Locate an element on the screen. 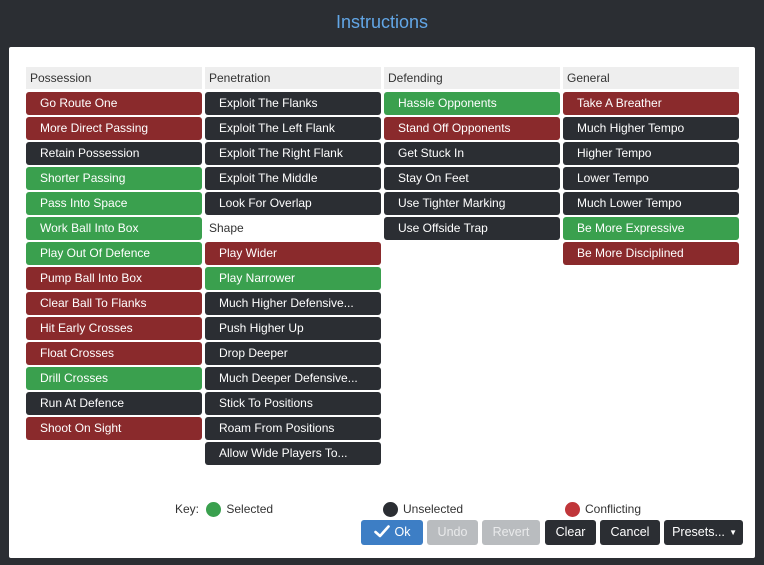 This screenshot has height=565, width=764. instruction-be-more-expressive-button: Be More Expressive is located at coordinates (651, 228).